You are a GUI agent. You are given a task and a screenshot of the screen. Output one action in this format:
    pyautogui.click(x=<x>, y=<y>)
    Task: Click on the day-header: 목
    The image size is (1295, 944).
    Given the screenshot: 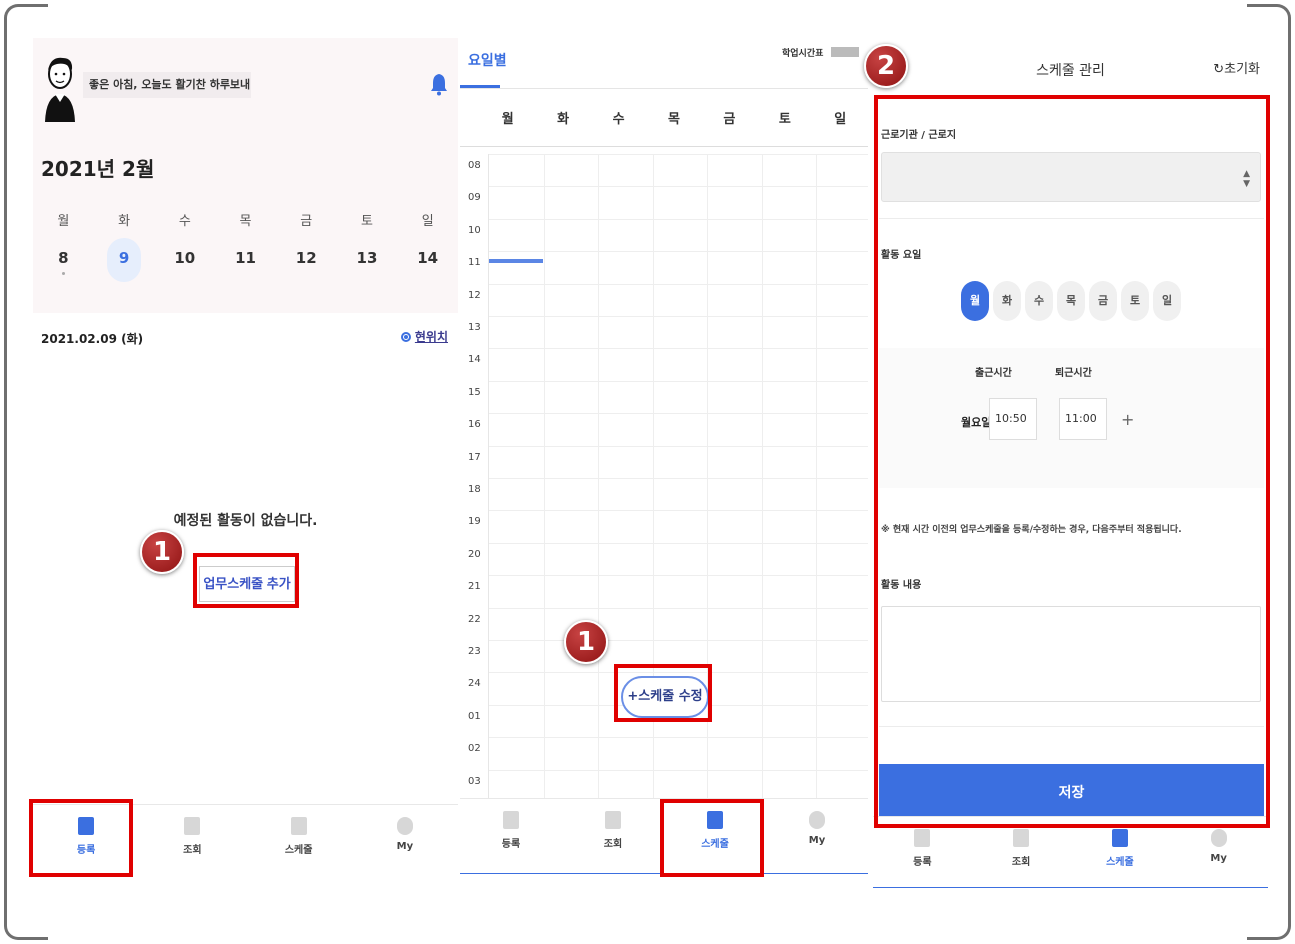 What is the action you would take?
    pyautogui.click(x=673, y=119)
    